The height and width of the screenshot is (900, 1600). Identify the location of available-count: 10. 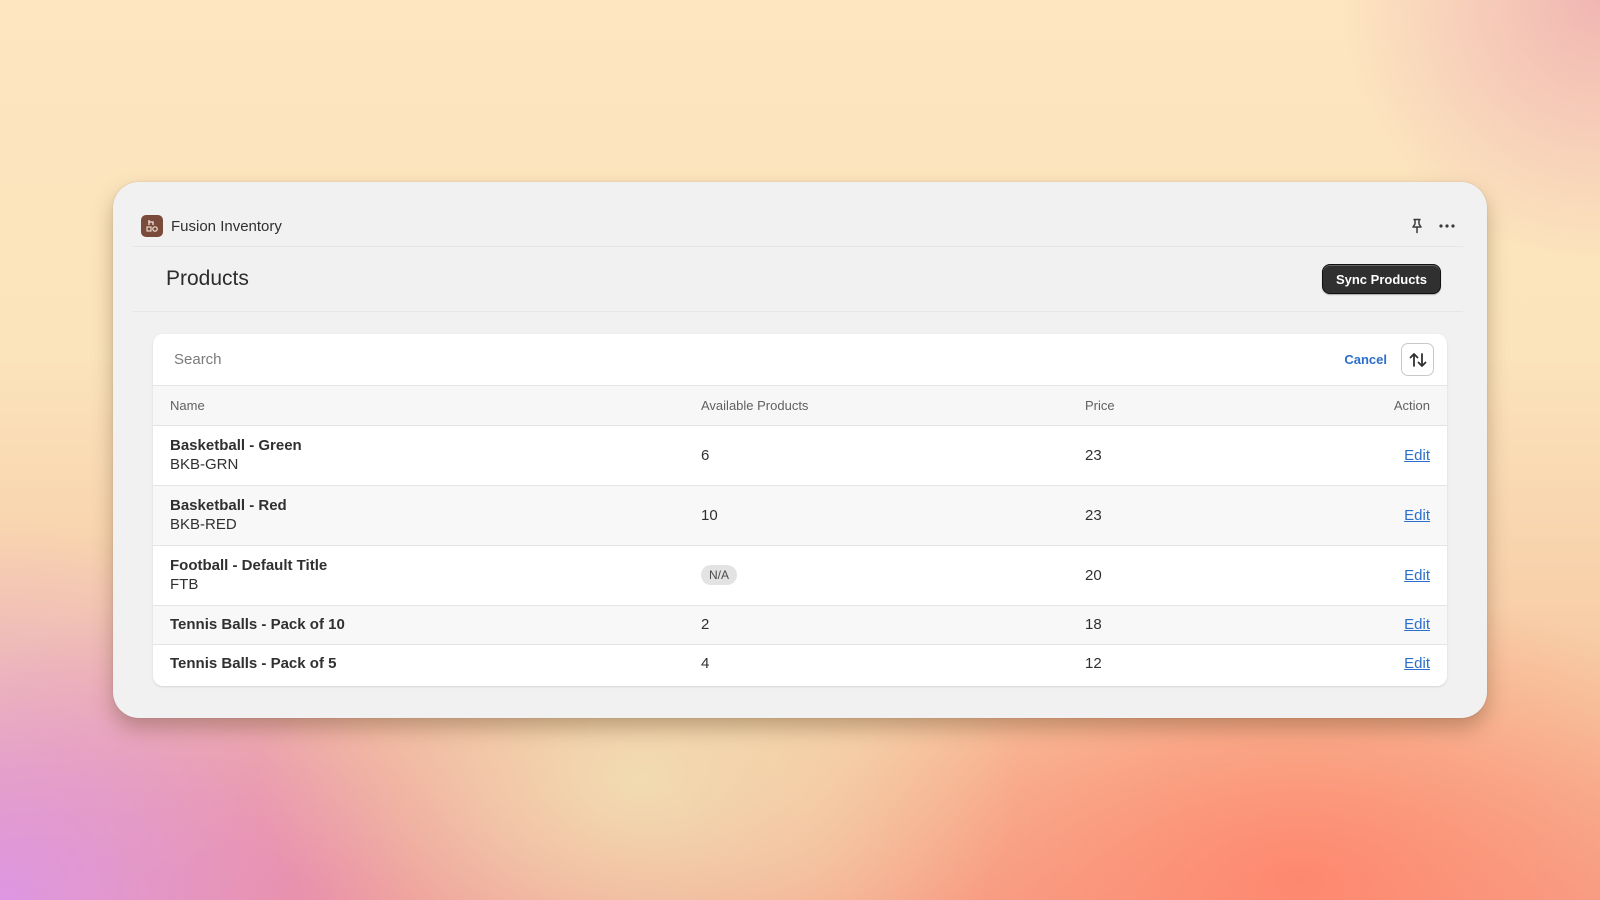
(709, 515).